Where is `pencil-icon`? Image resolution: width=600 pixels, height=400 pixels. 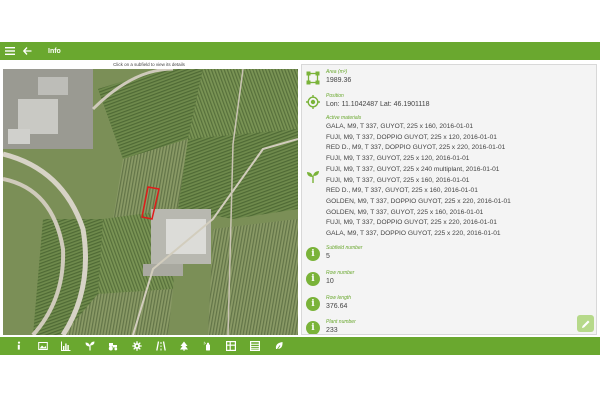 pencil-icon is located at coordinates (585, 324).